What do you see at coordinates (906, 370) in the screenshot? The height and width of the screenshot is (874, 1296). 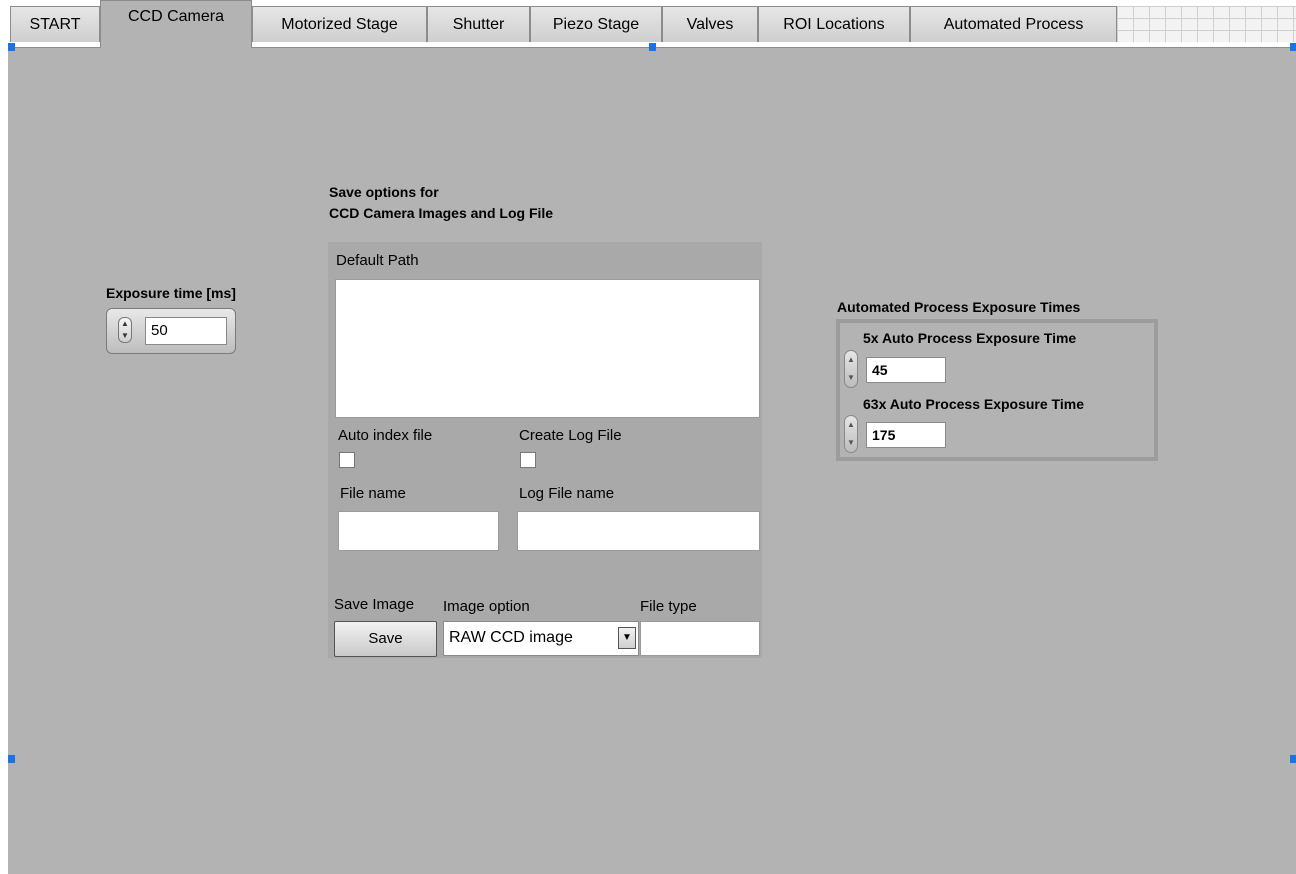 I see `x5-exposure-input: 45` at bounding box center [906, 370].